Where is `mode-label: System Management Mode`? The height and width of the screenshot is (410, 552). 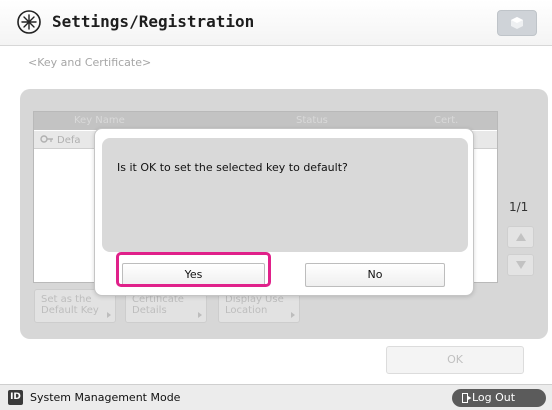
mode-label: System Management Mode is located at coordinates (105, 397).